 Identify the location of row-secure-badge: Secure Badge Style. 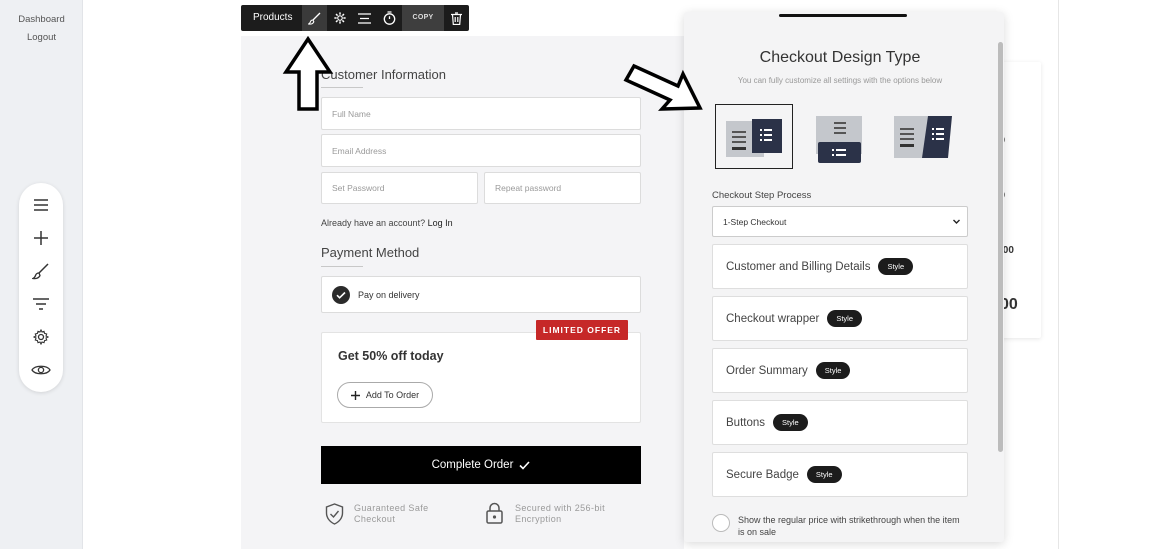
(840, 474).